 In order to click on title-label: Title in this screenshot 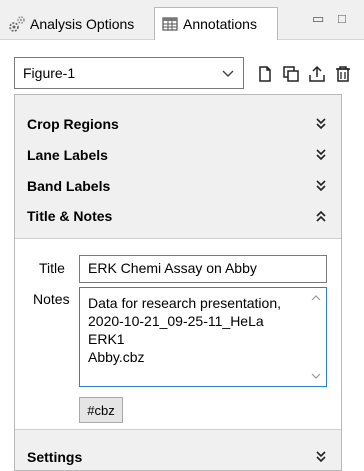, I will do `click(52, 268)`.